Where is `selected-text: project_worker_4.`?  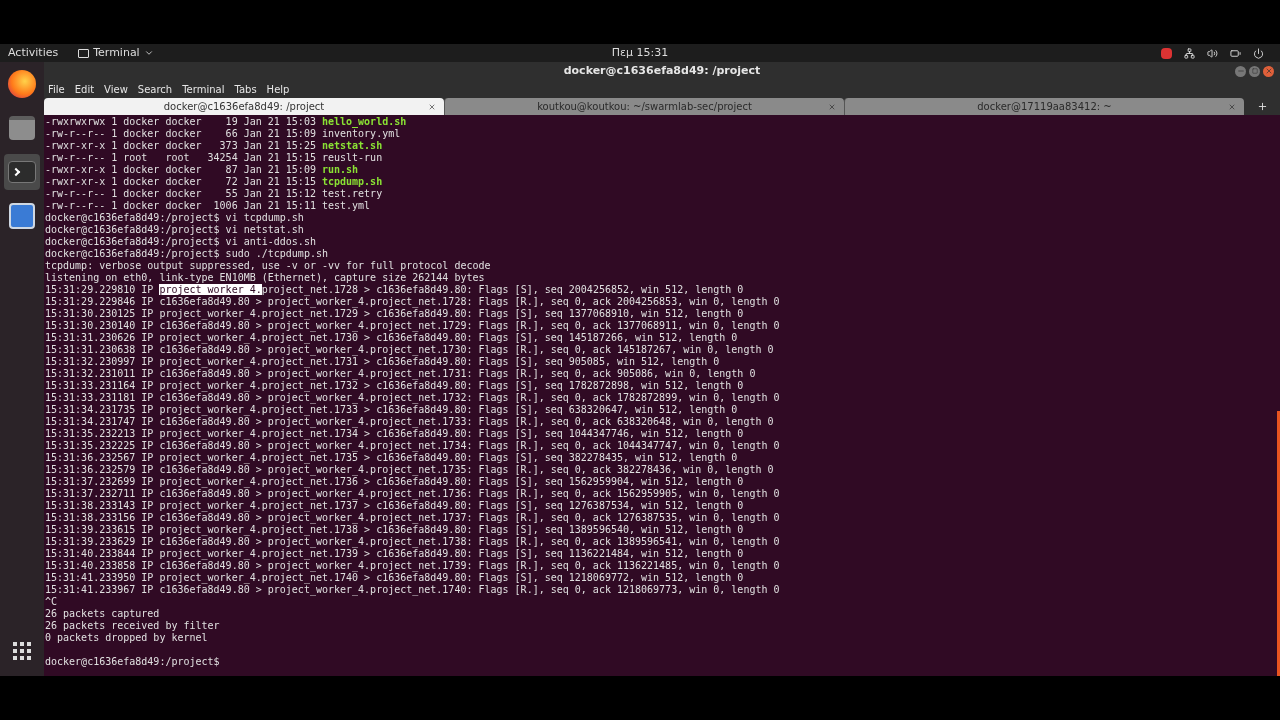
selected-text: project_worker_4. is located at coordinates (210, 289).